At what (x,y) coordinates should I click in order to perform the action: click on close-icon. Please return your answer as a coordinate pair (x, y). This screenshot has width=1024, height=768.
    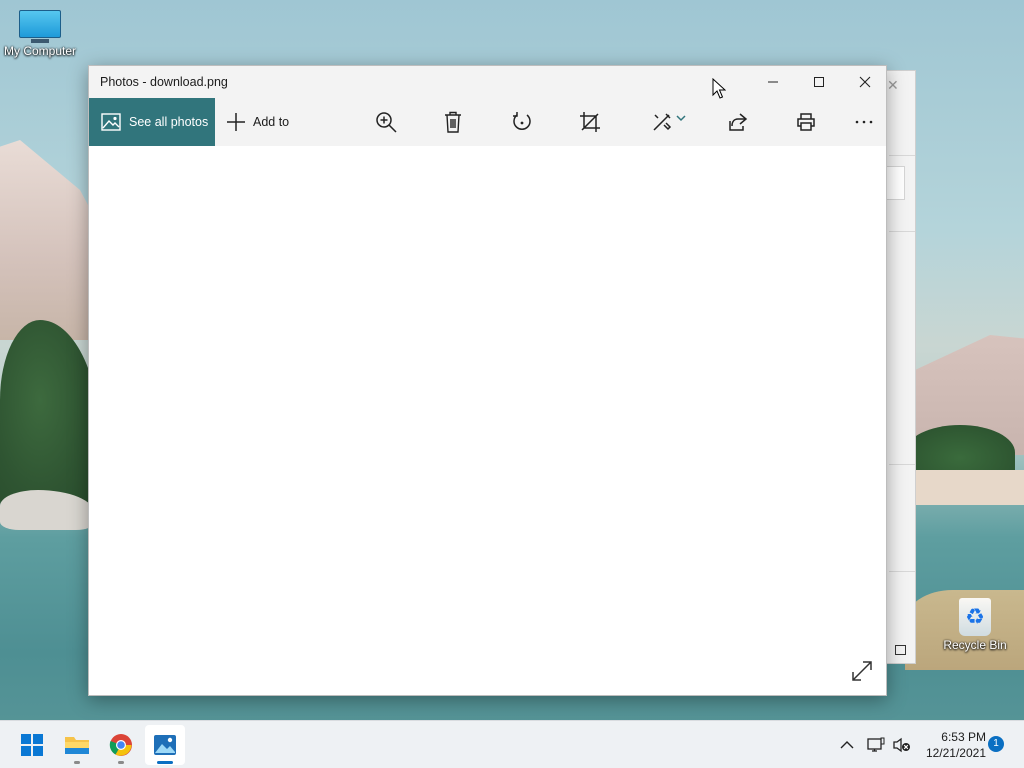
    Looking at the image, I should click on (865, 82).